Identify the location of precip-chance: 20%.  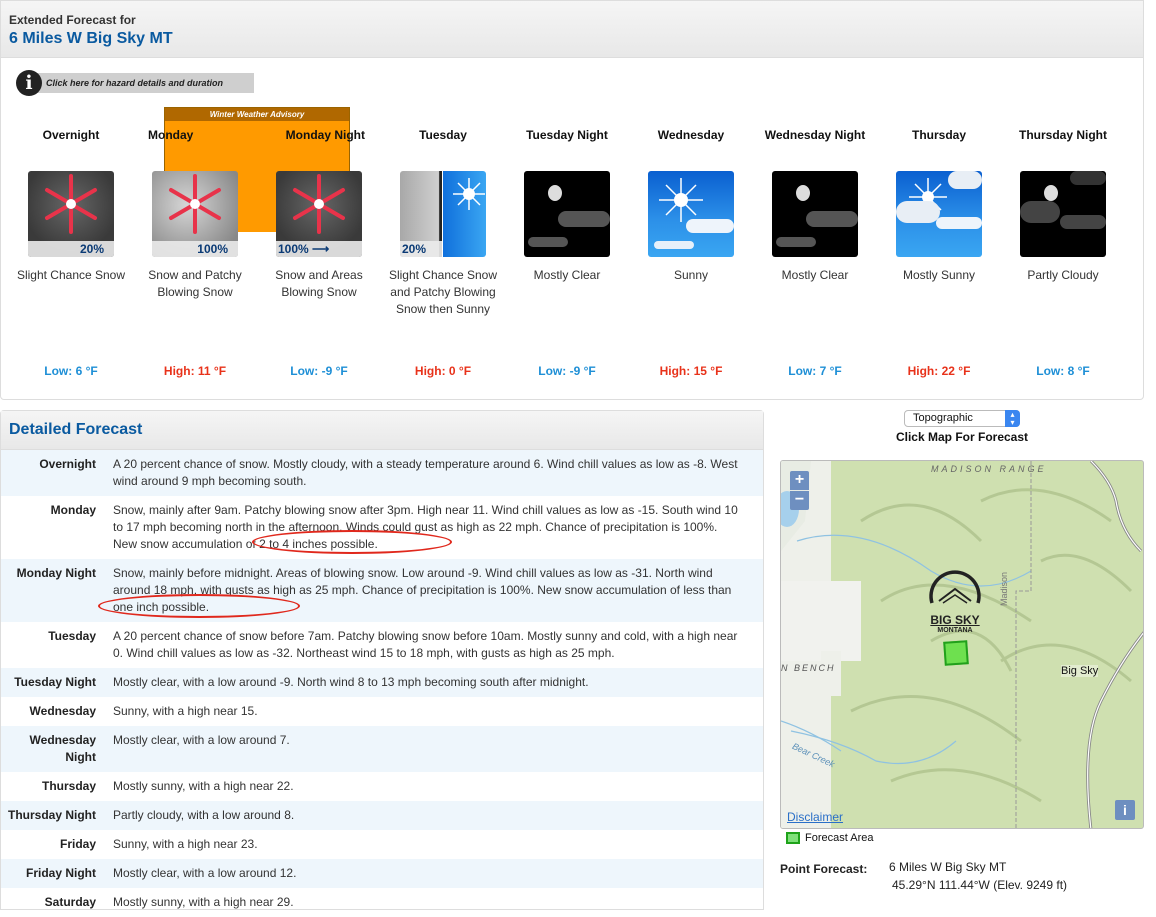
(421, 249).